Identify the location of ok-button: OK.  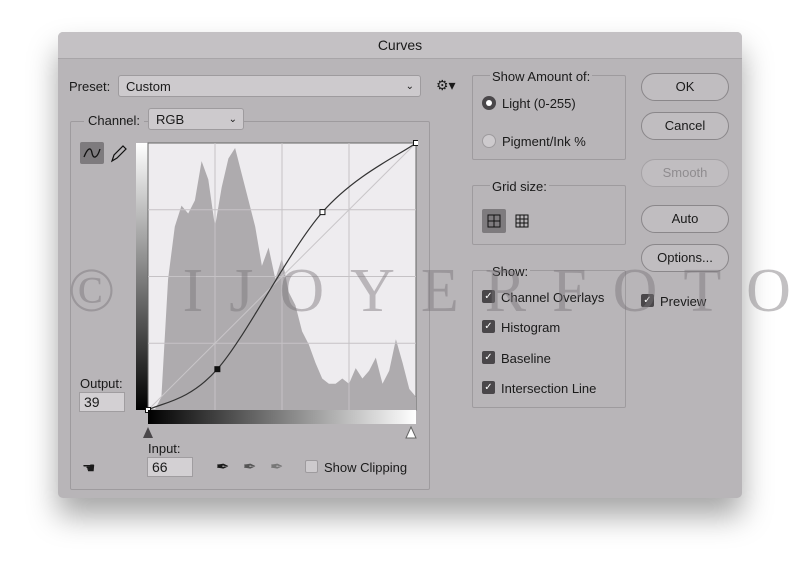
(685, 87).